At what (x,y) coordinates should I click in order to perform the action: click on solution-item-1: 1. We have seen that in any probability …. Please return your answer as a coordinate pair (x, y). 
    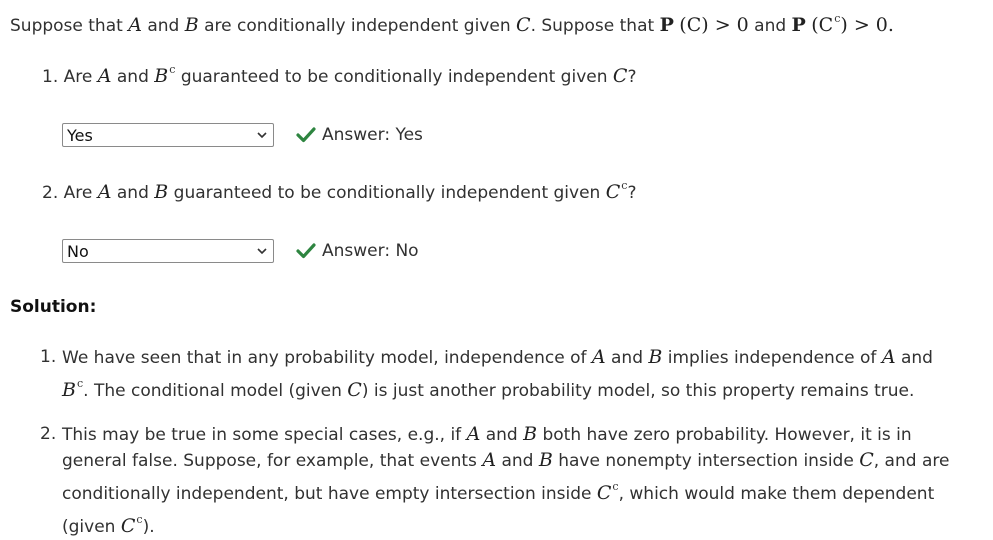
    Looking at the image, I should click on (486, 373).